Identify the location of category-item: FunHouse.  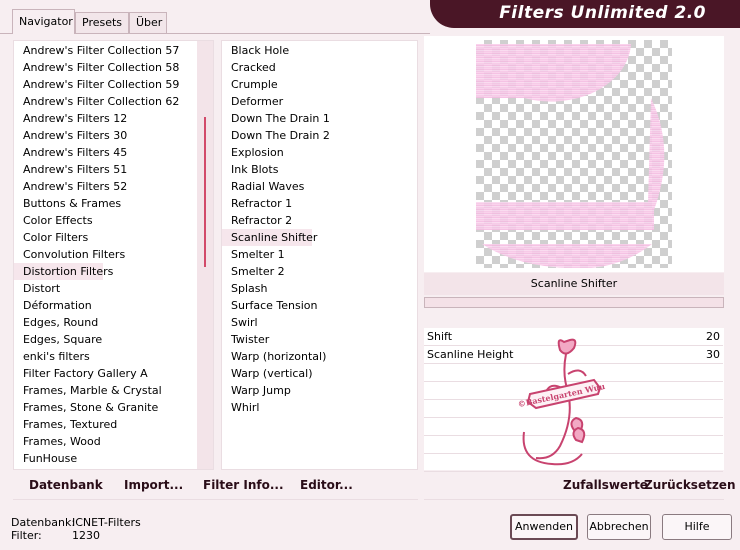
(104, 458).